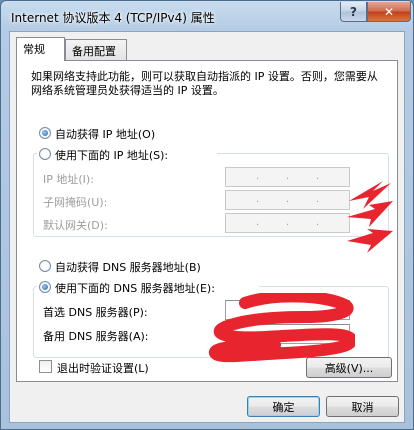 The height and width of the screenshot is (430, 414). Describe the element at coordinates (282, 328) in the screenshot. I see `redaction-scribble` at that location.